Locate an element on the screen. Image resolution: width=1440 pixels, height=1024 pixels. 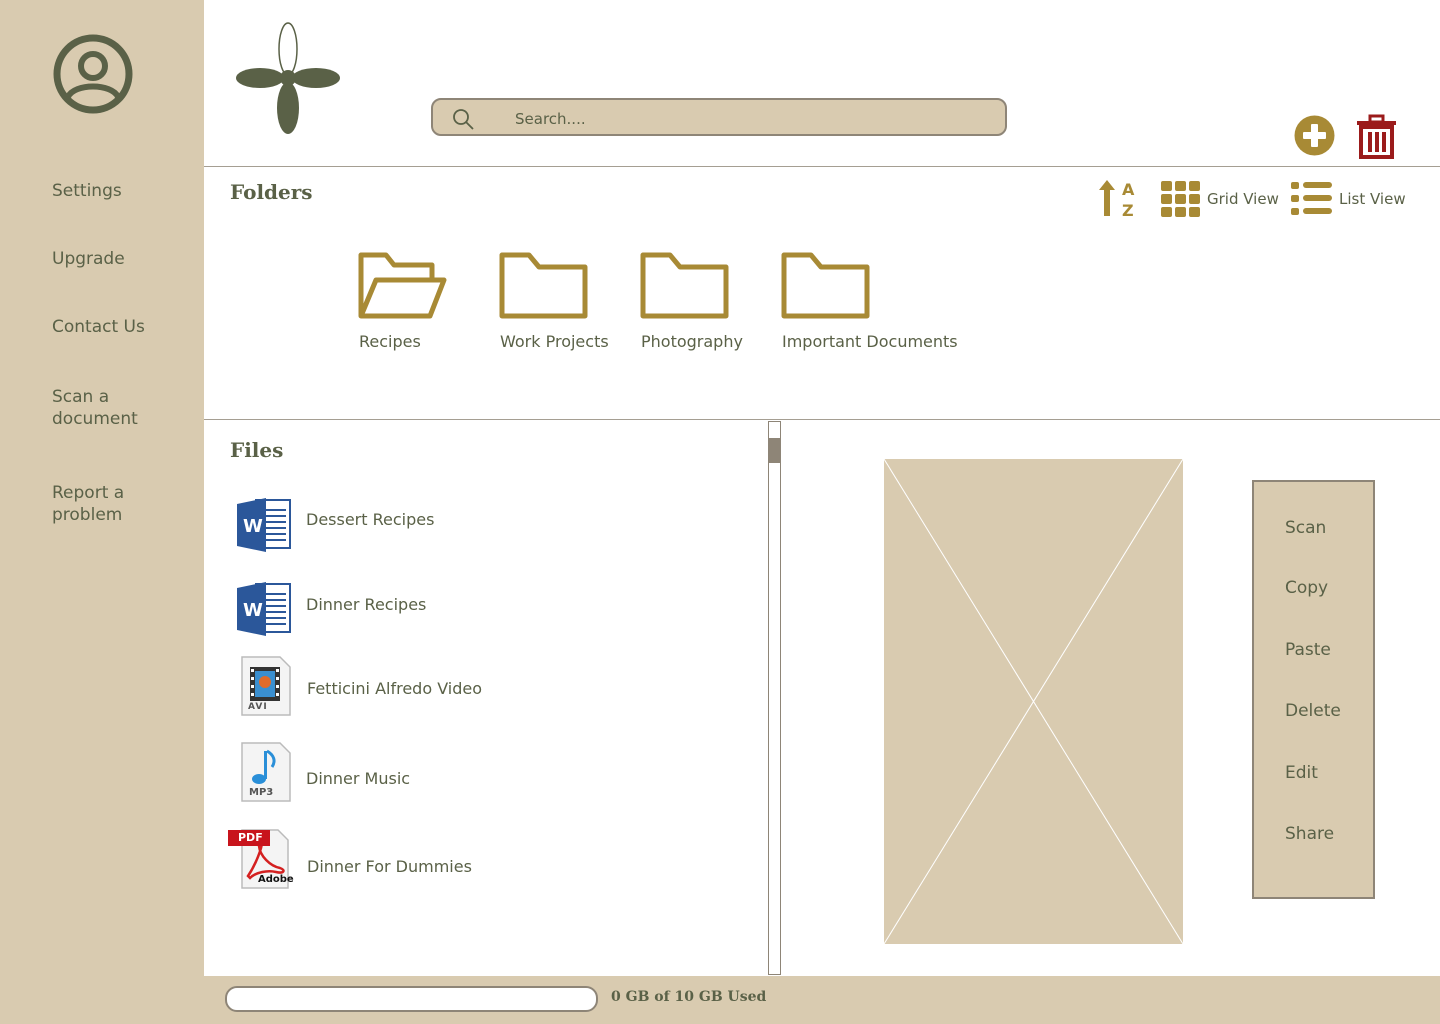
sidebar-item-contact-us: Contact Us is located at coordinates (122, 327).